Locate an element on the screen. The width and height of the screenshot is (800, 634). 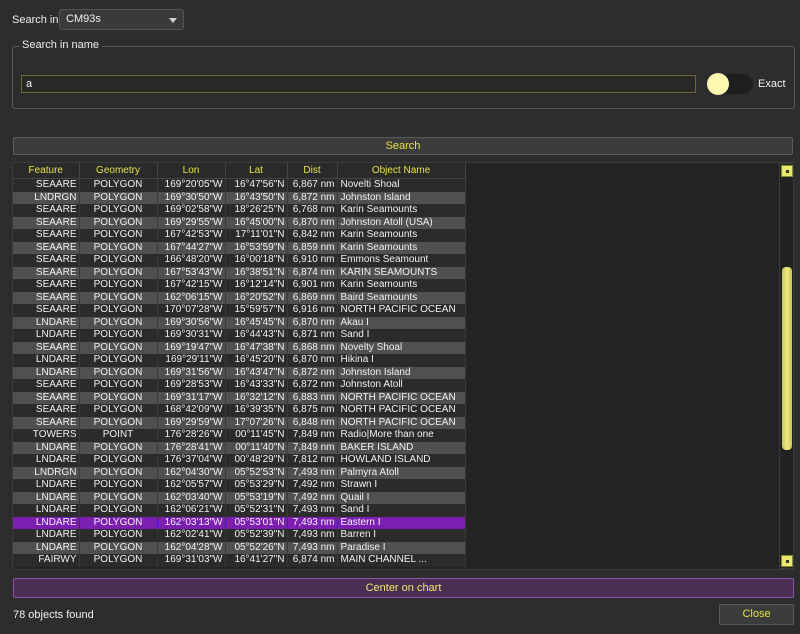
table-cell-lat: 16°53'59"N is located at coordinates (256, 247).